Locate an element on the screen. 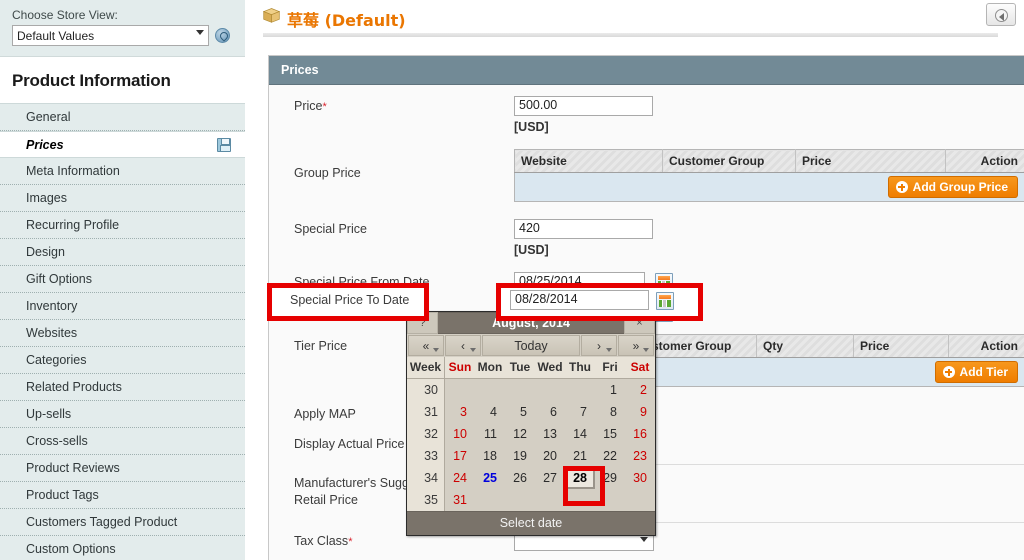 This screenshot has height=560, width=1024. tab-label: Websites is located at coordinates (52, 333).